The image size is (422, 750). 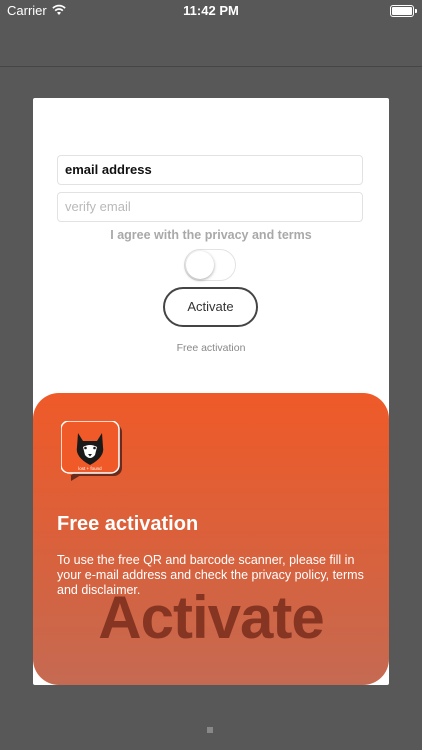 What do you see at coordinates (211, 44) in the screenshot?
I see `navigation-bar` at bounding box center [211, 44].